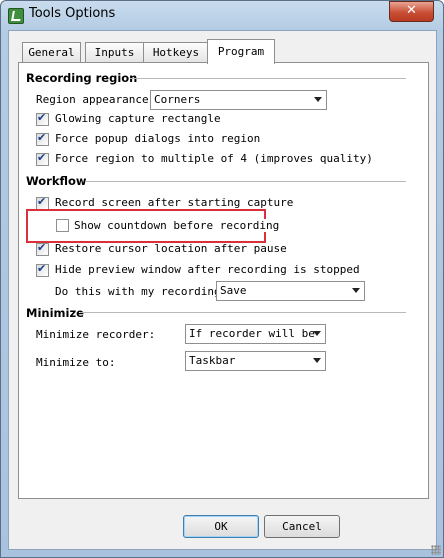 Image resolution: width=444 pixels, height=558 pixels. Describe the element at coordinates (55, 313) in the screenshot. I see `section-minimize: Minimize` at that location.